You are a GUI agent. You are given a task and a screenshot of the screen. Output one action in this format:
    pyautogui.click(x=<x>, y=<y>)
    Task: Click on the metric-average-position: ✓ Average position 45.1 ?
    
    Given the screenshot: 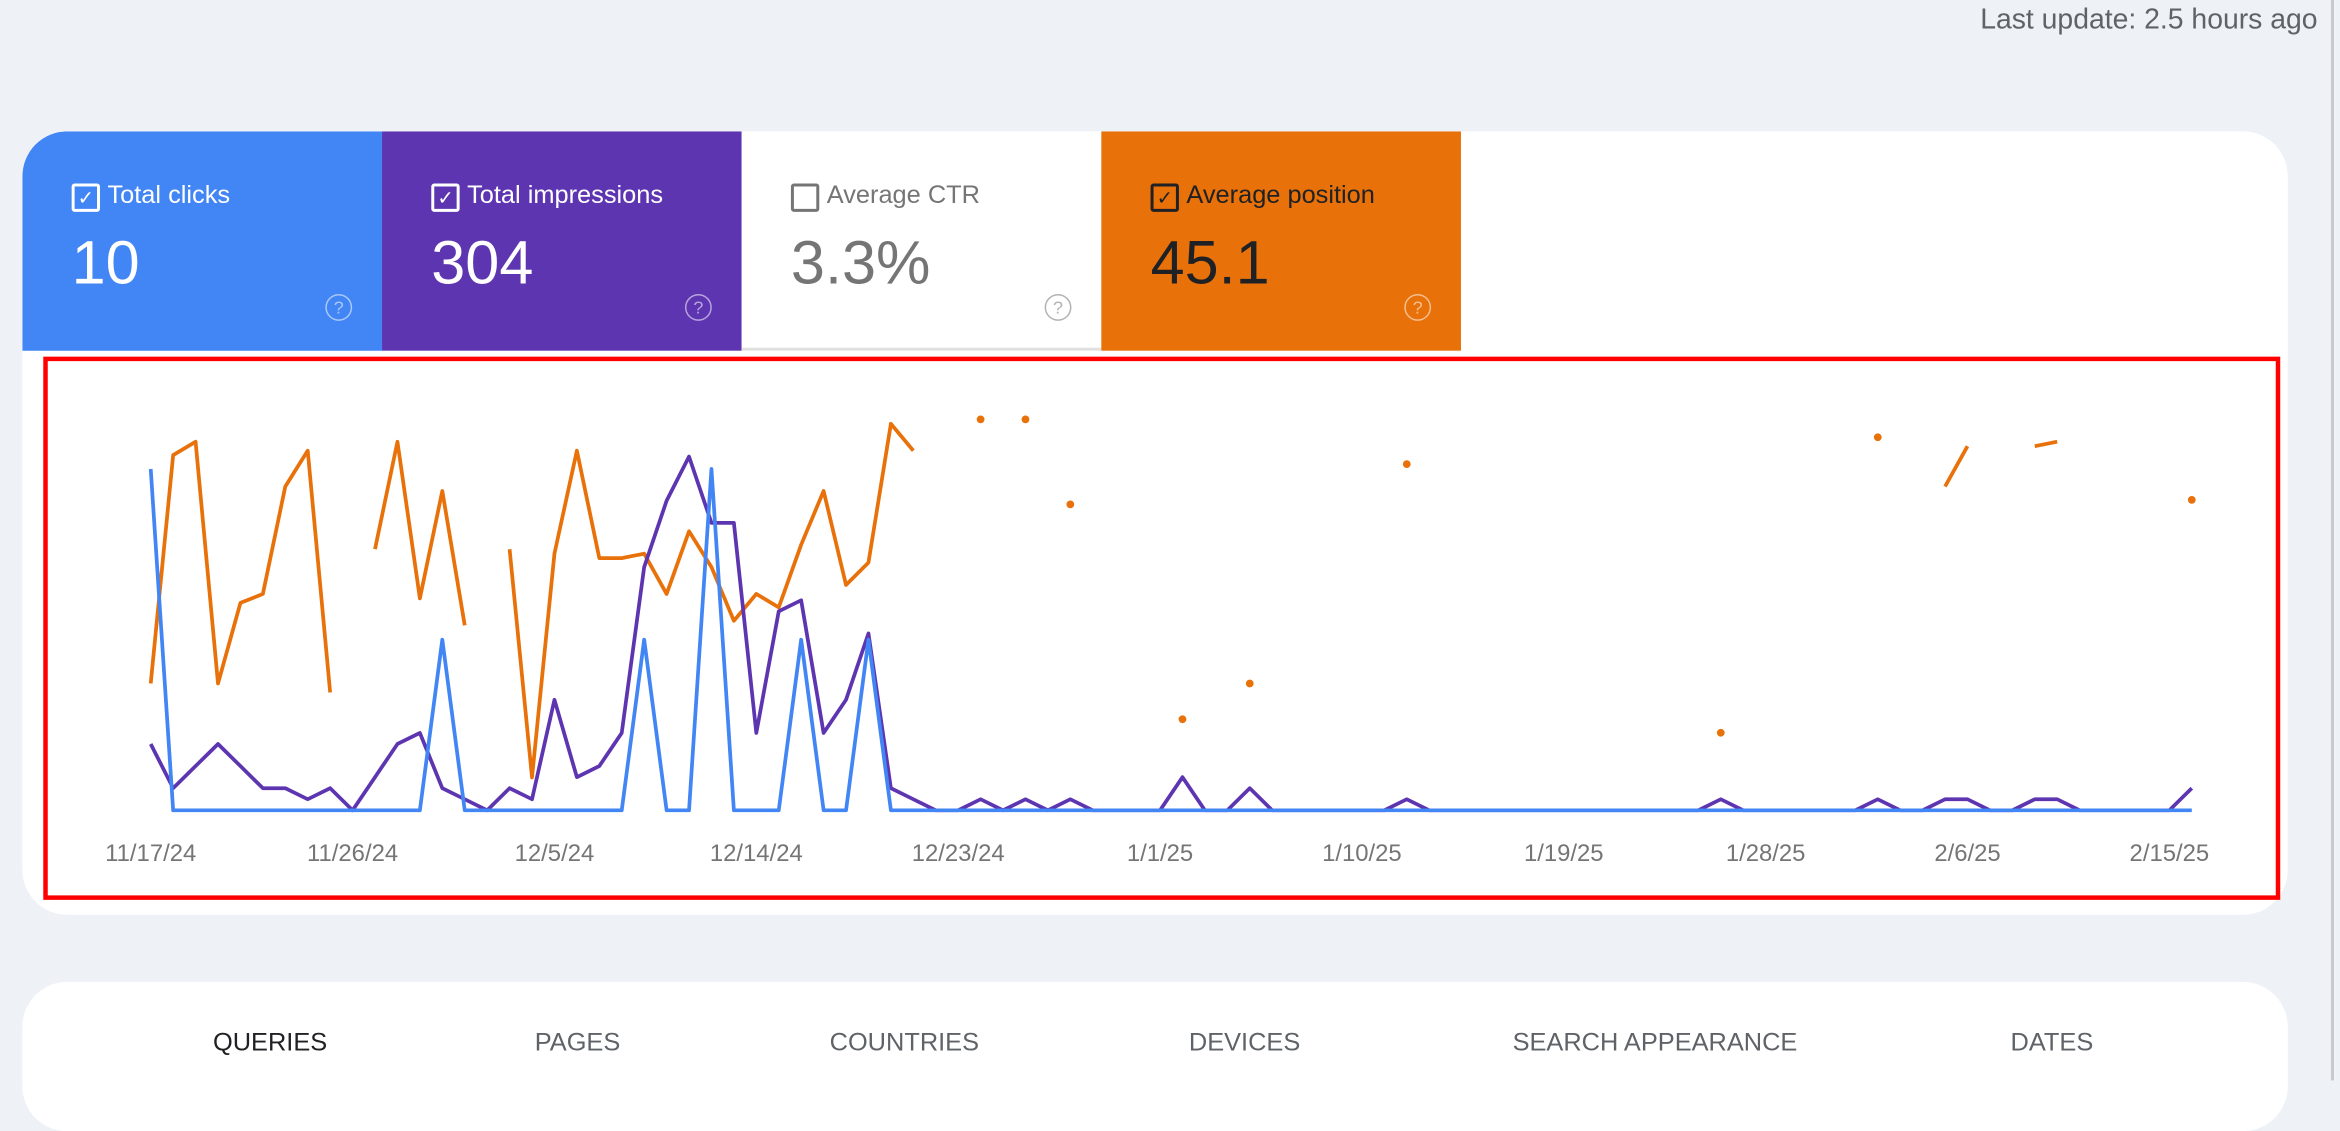 What is the action you would take?
    pyautogui.click(x=1281, y=241)
    